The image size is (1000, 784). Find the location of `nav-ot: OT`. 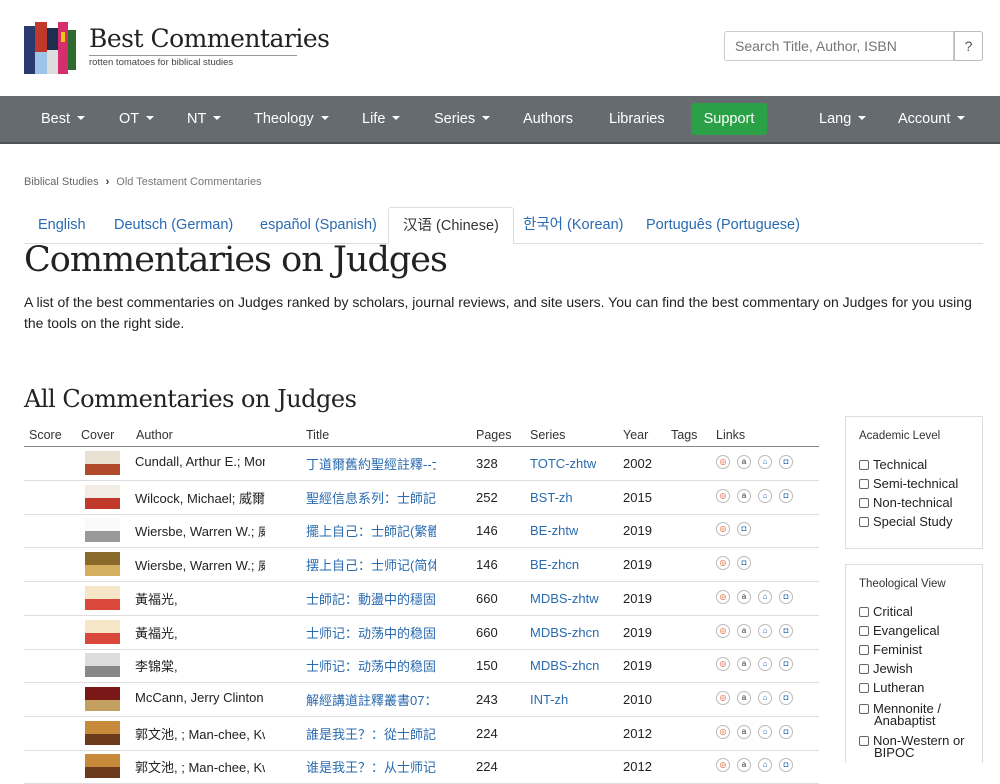

nav-ot: OT is located at coordinates (137, 119).